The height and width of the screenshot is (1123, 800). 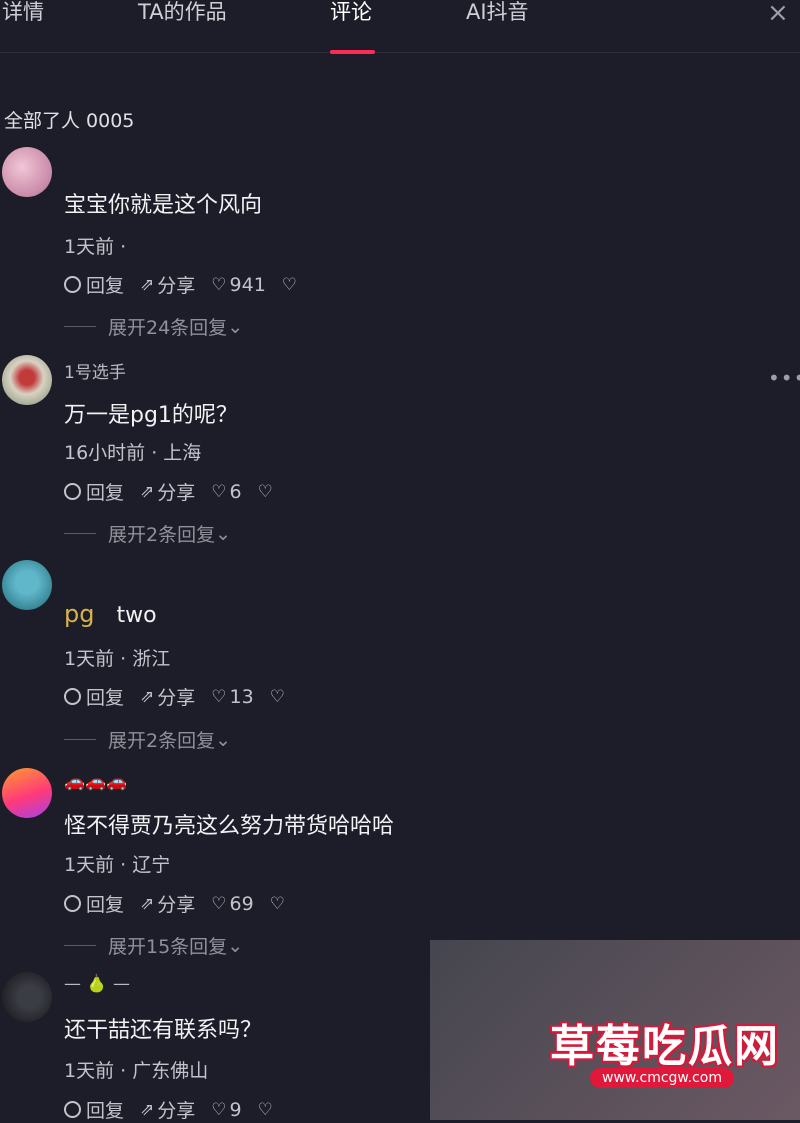 I want to click on watermark-url: www.cmcgw.com, so click(x=662, y=1078).